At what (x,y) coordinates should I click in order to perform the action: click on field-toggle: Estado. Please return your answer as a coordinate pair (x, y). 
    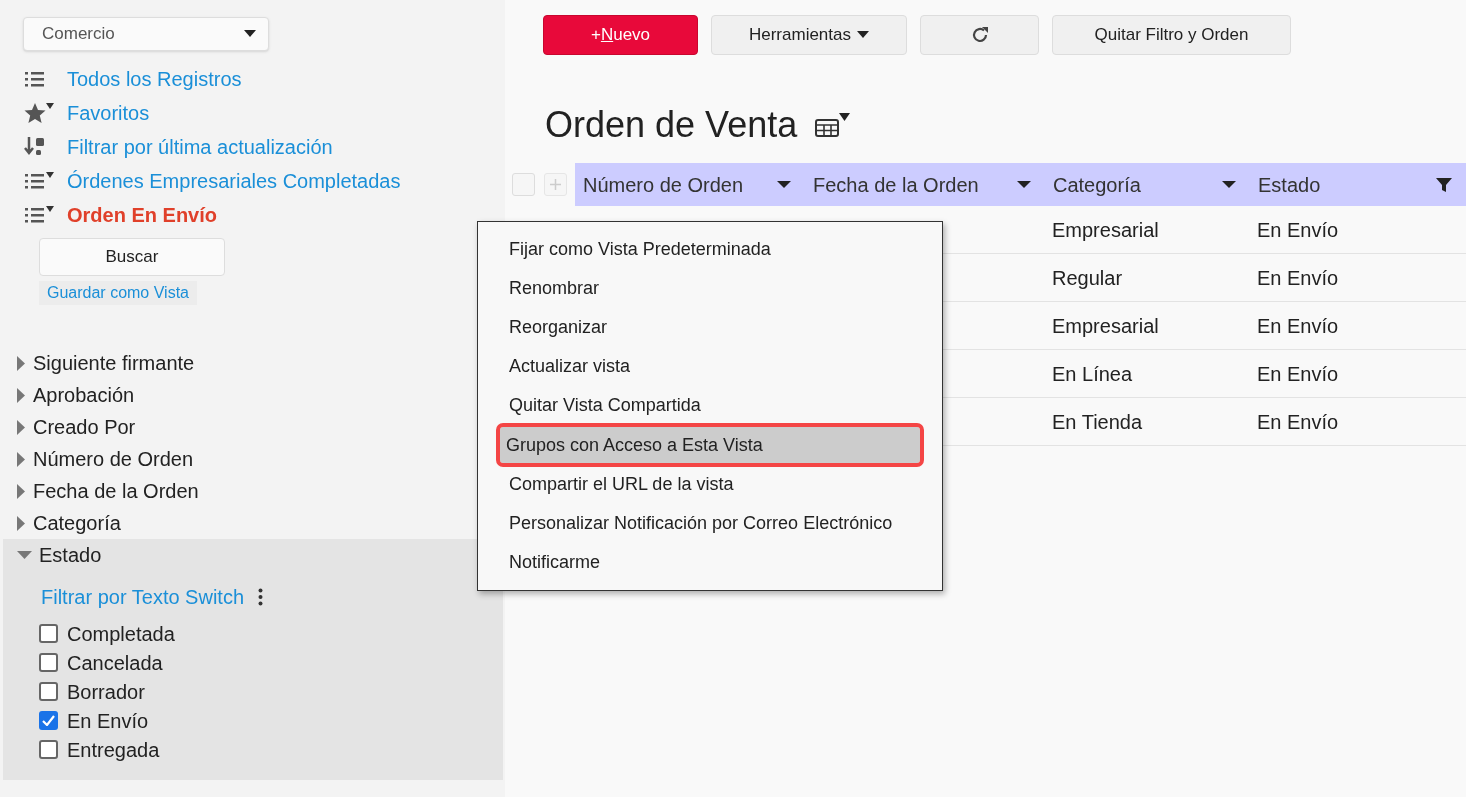
    Looking at the image, I should click on (59, 555).